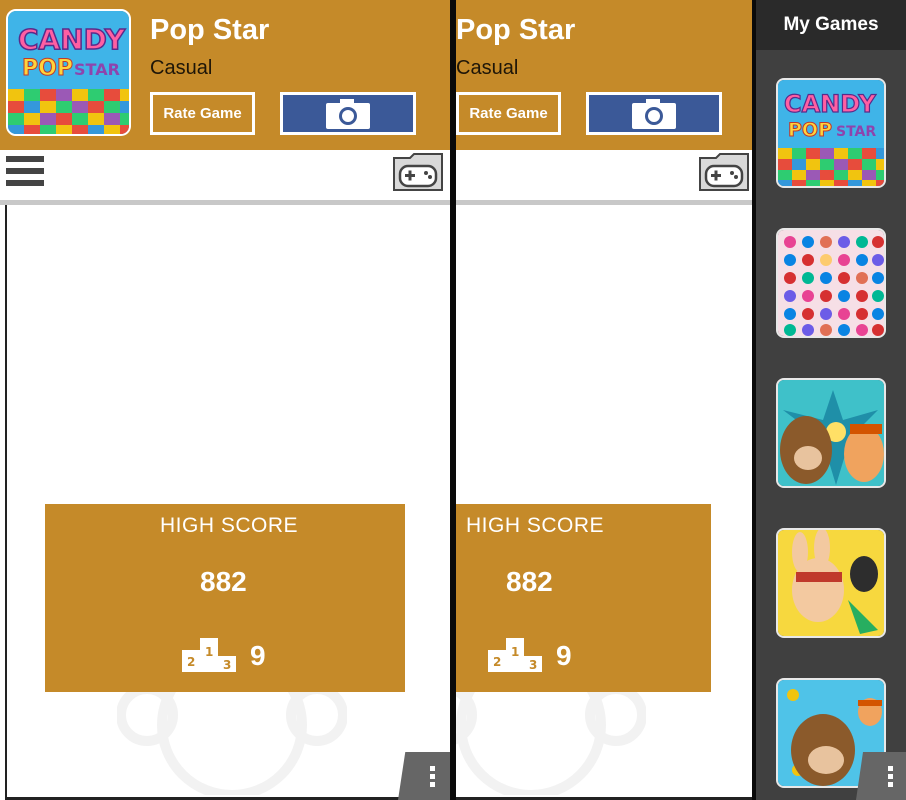 This screenshot has width=906, height=800. What do you see at coordinates (831, 583) in the screenshot?
I see `bunny-slingshot-icon` at bounding box center [831, 583].